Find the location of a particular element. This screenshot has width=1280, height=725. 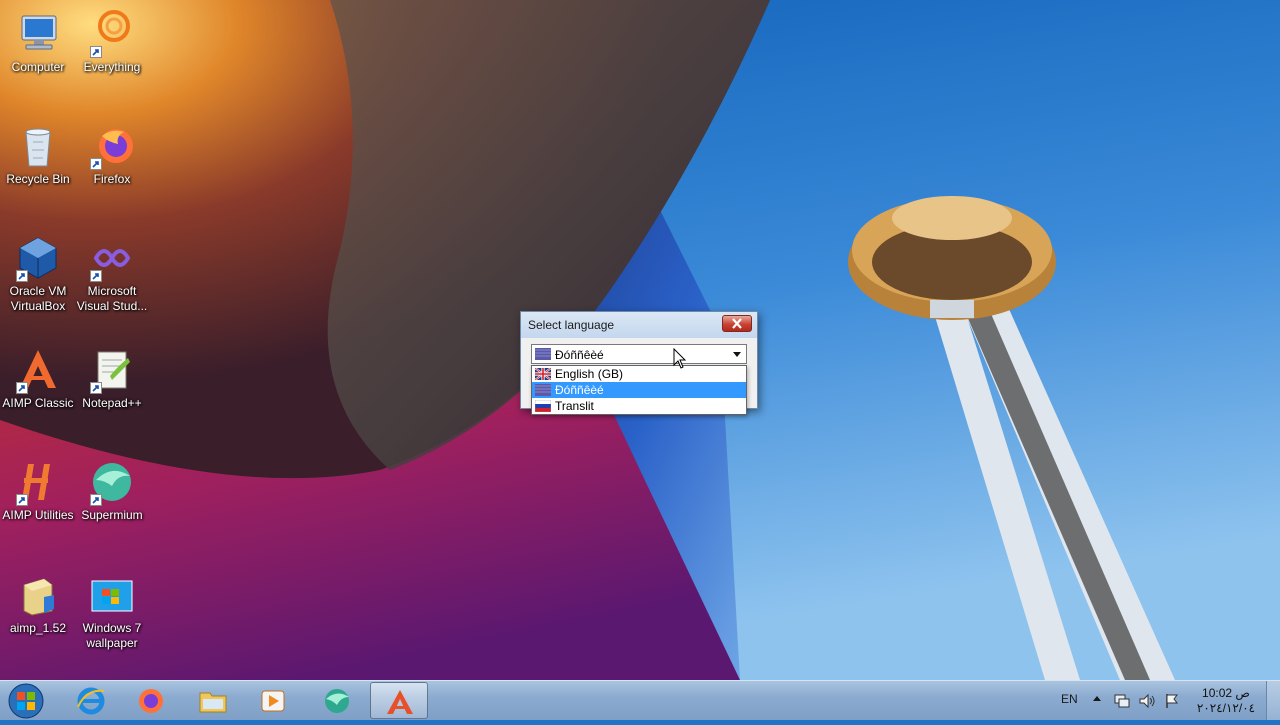

desktop-icon-aimp-classic: AIMP Classic is located at coordinates (38, 378).